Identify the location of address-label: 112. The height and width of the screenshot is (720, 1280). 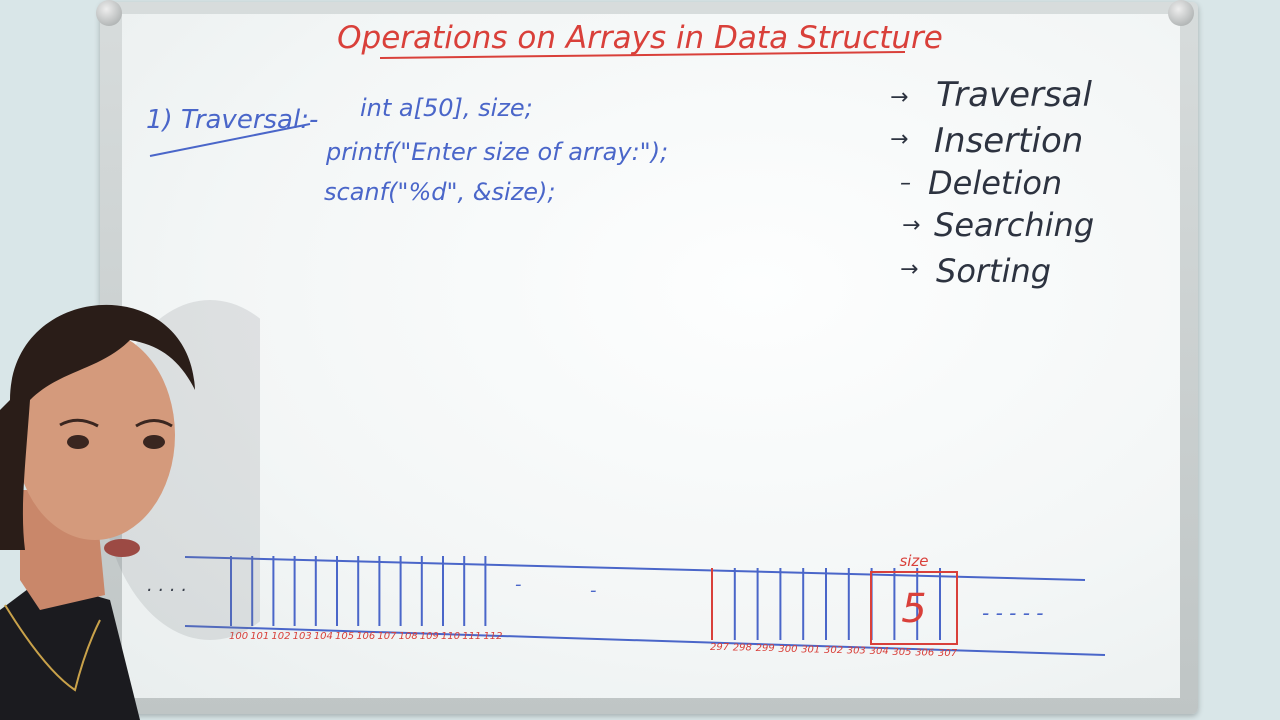
(492, 636).